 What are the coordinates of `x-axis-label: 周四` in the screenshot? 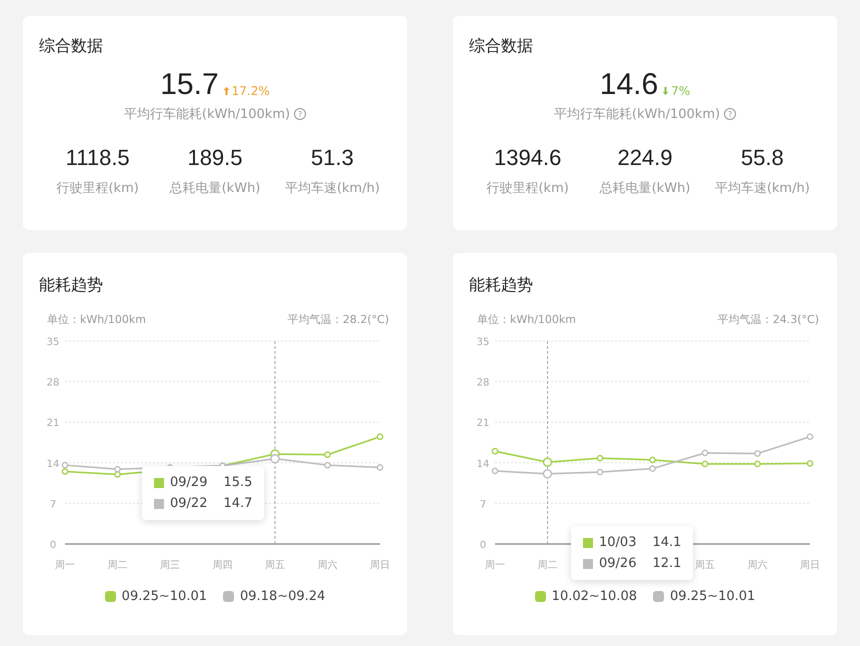 It's located at (222, 565).